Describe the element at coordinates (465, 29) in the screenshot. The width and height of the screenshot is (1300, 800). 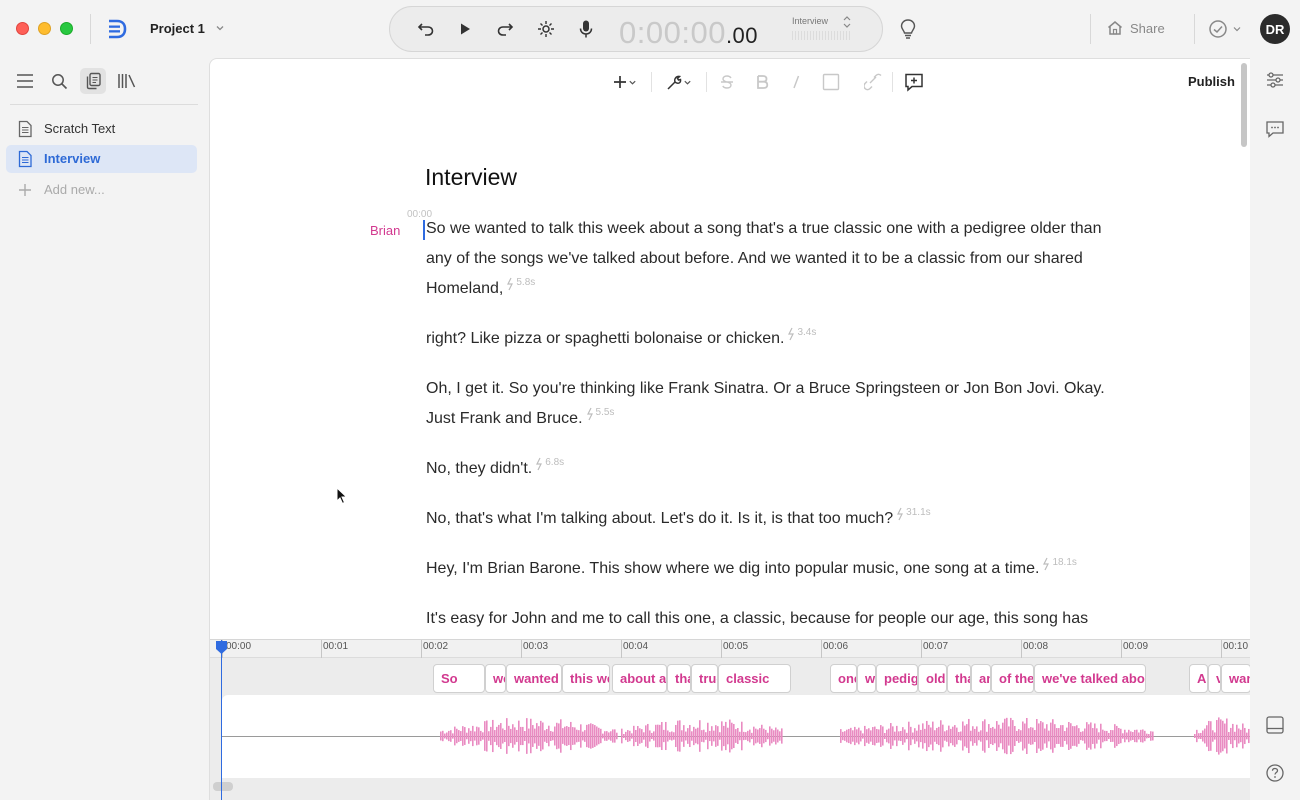
I see `play-button` at that location.